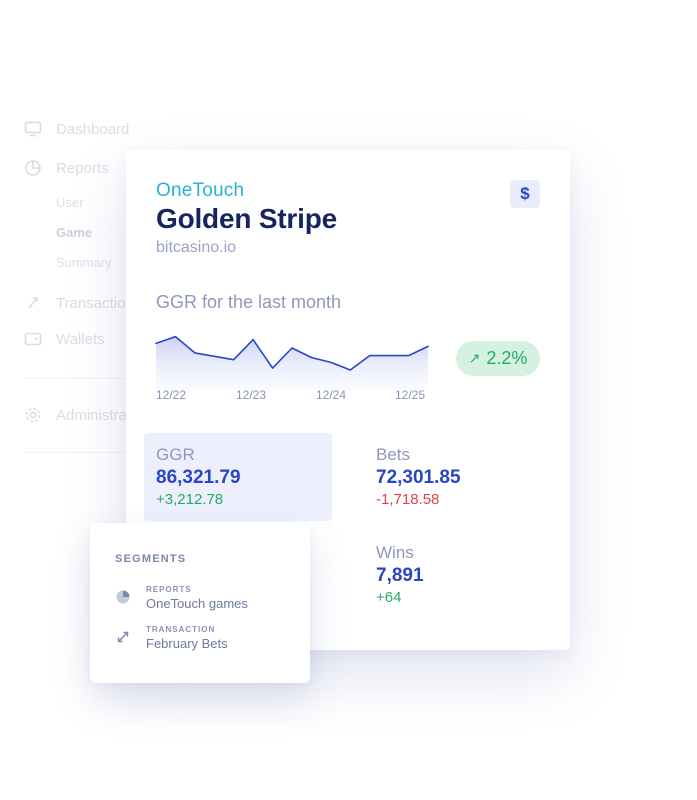  I want to click on chart-area-fill, so click(292, 363).